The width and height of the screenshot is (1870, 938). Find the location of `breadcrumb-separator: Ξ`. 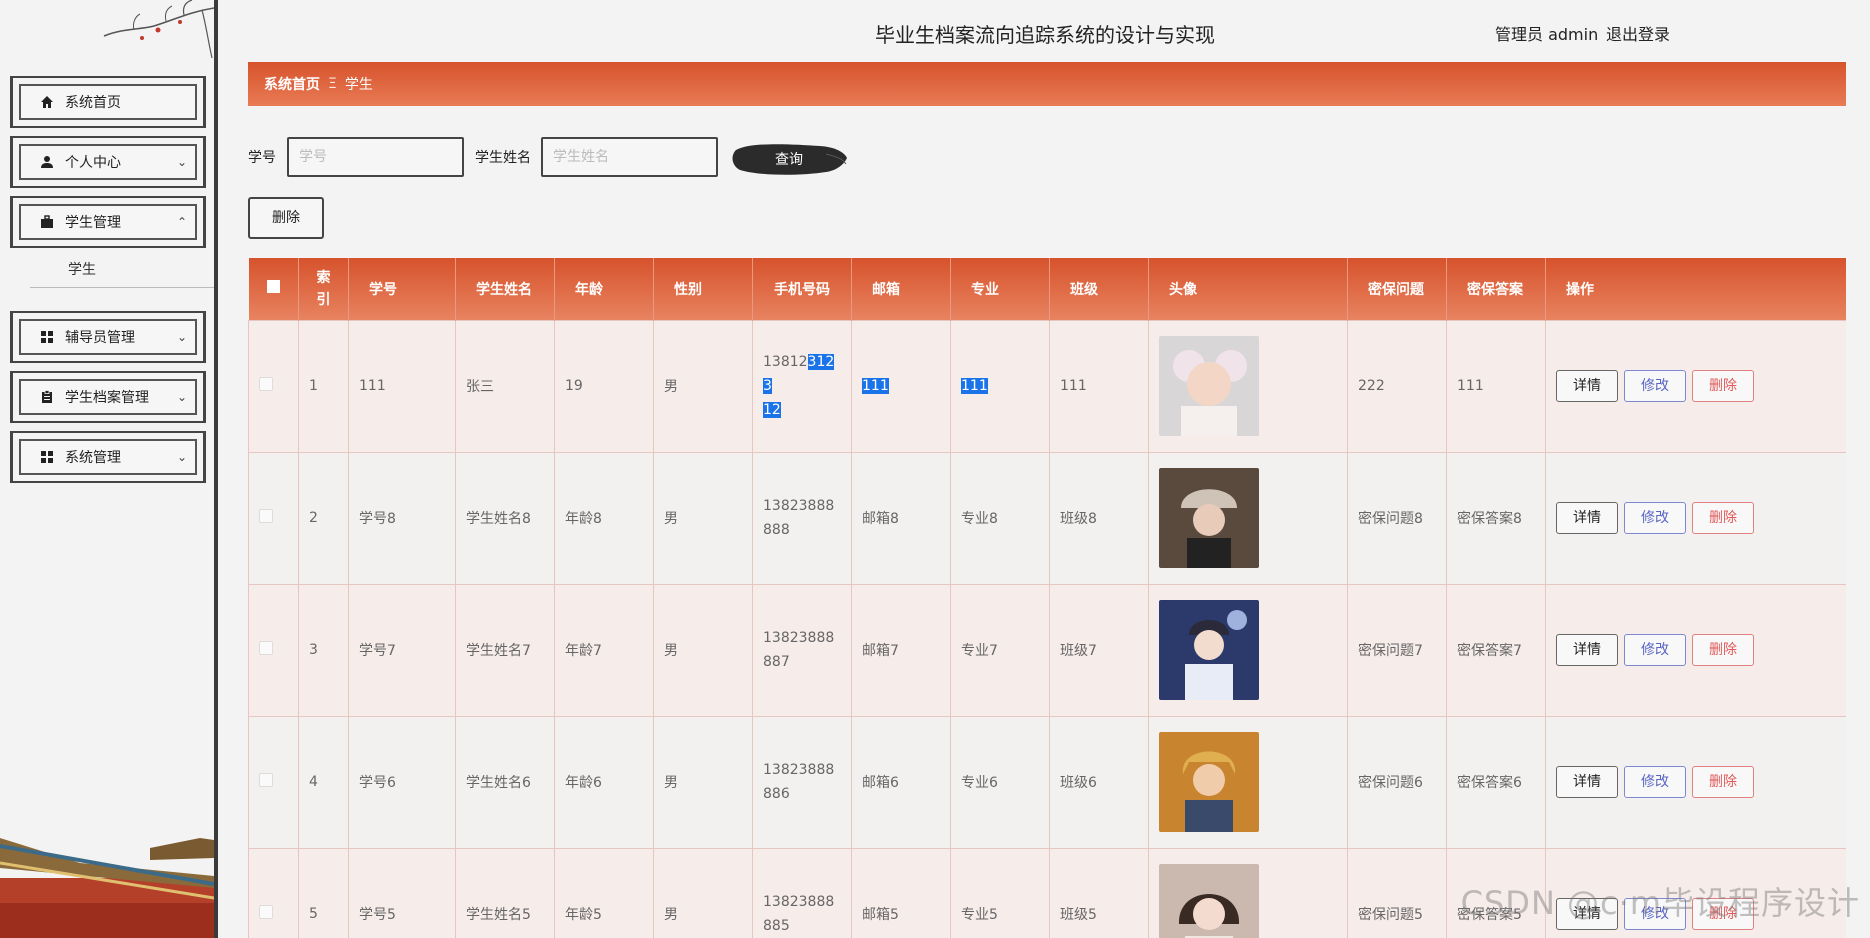

breadcrumb-separator: Ξ is located at coordinates (332, 84).